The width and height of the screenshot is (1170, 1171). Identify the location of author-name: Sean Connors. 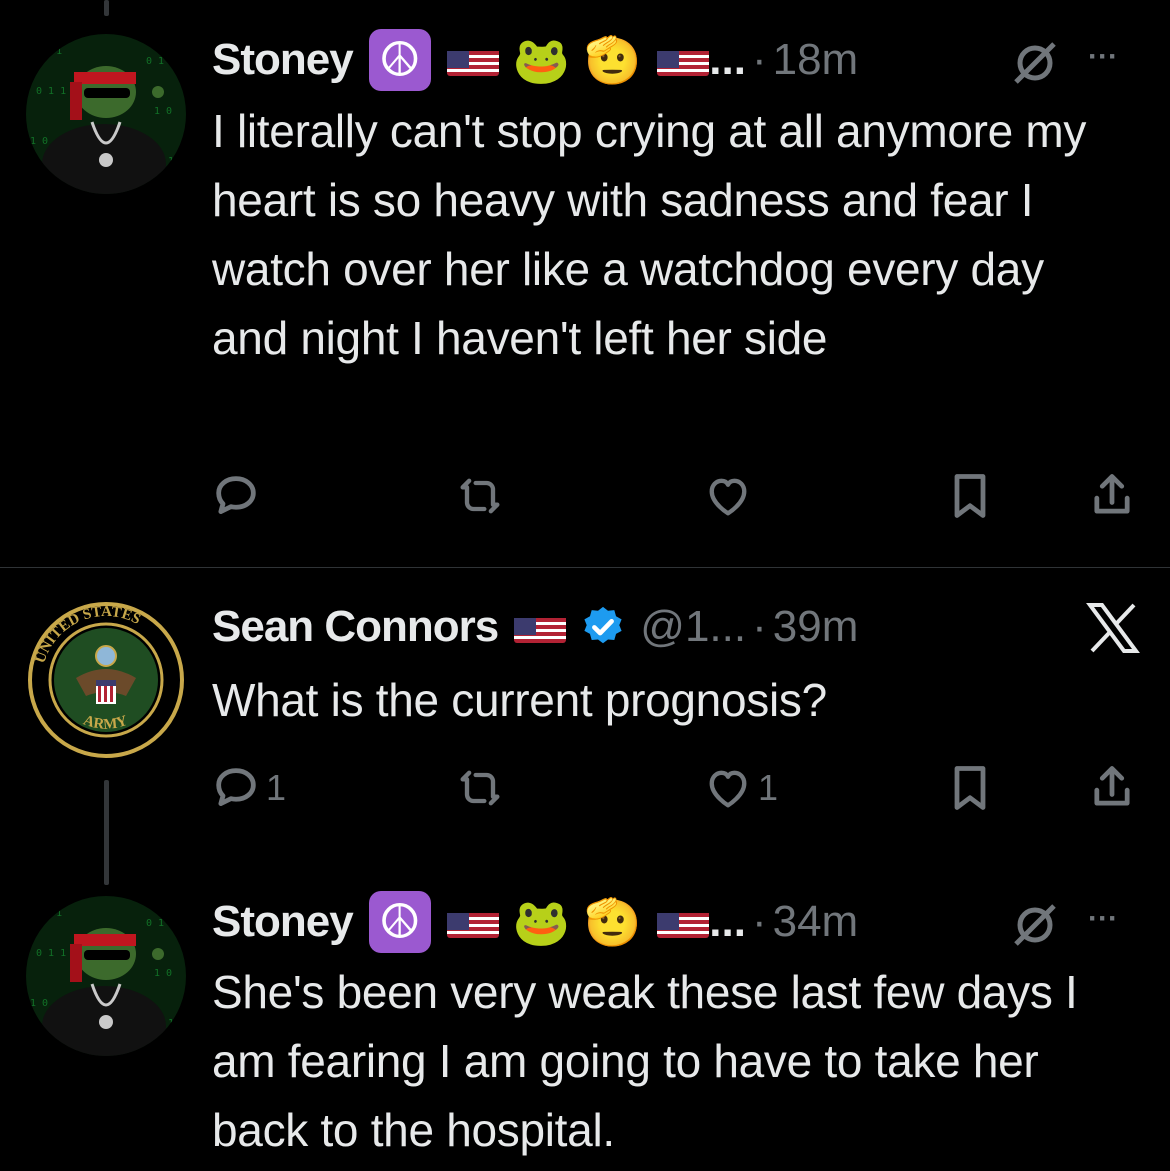
(355, 627).